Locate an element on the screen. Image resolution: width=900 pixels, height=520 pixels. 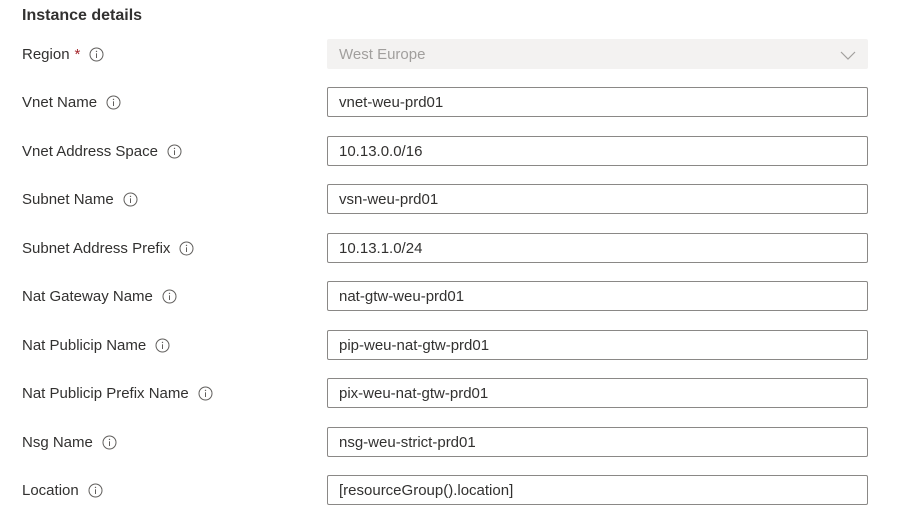
field-row-subnet-name: Subnet Name is located at coordinates (450, 199).